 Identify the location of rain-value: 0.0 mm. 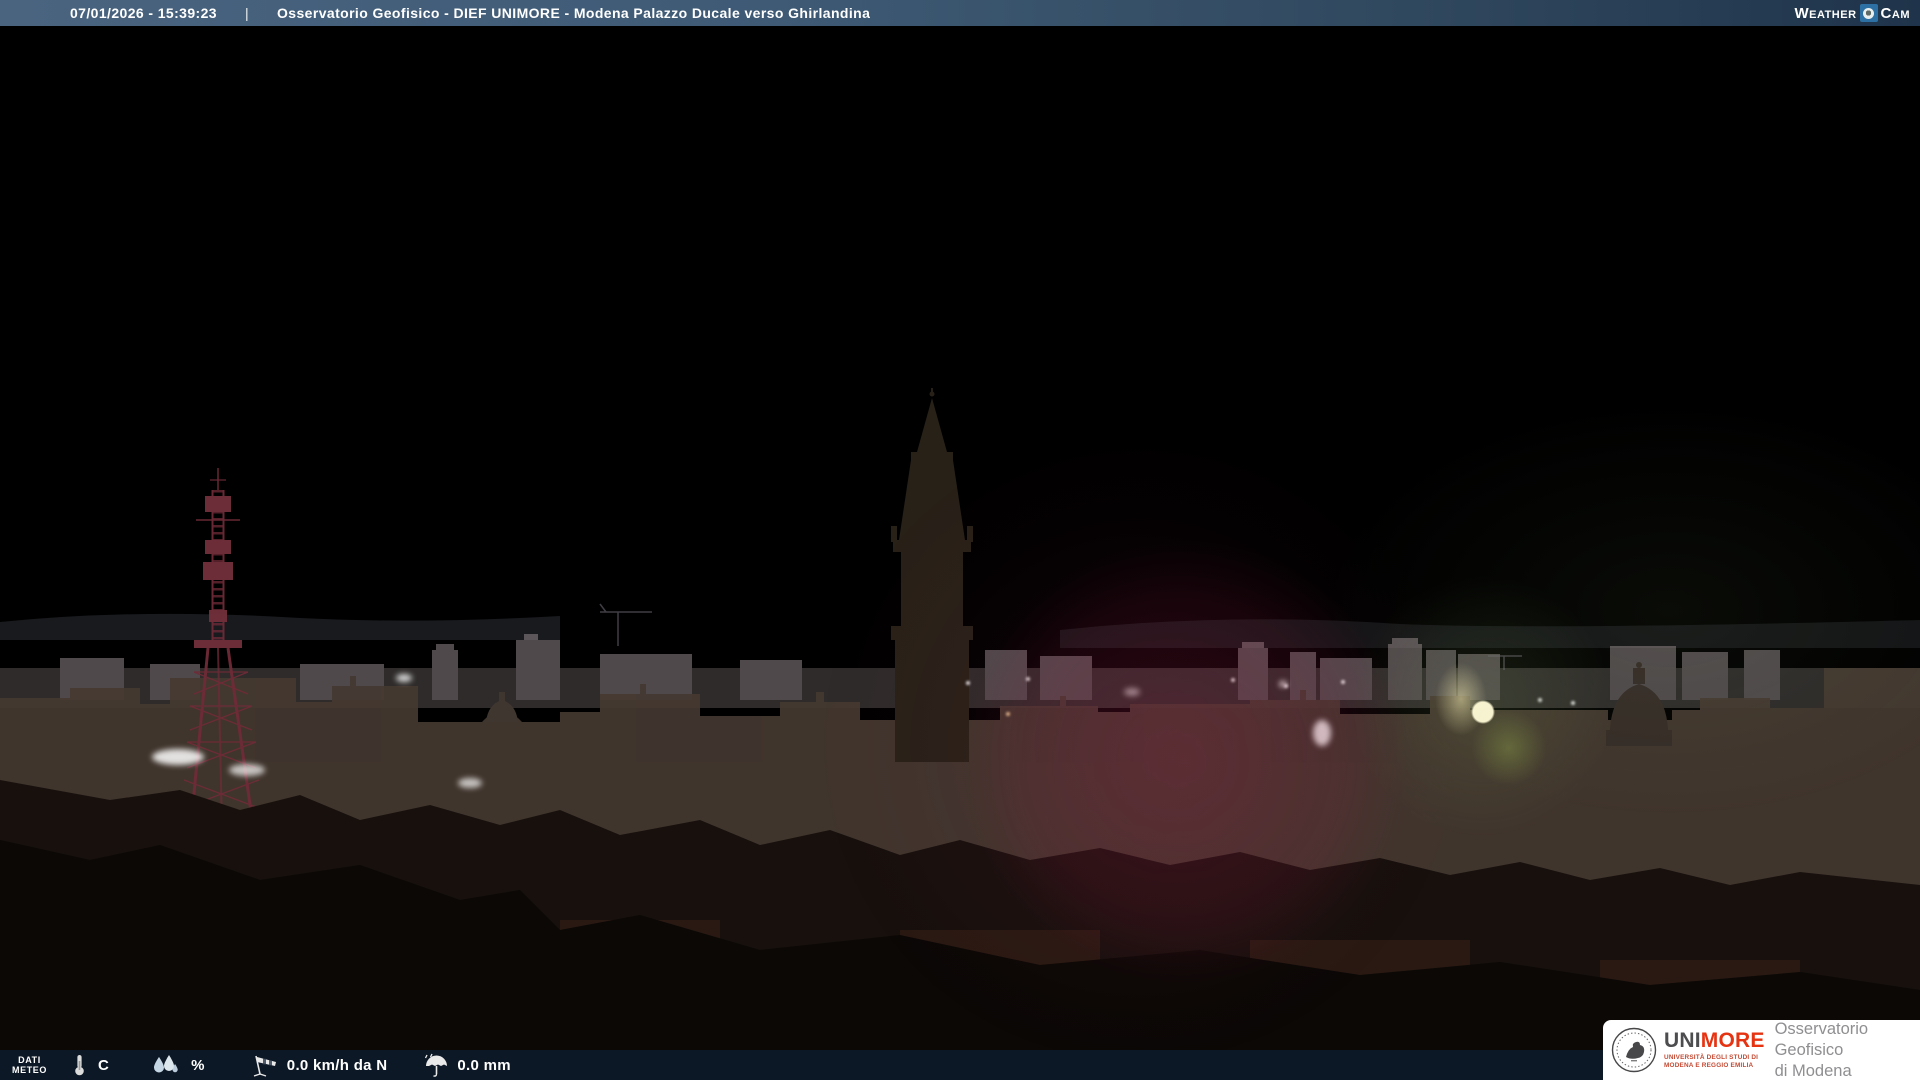
(484, 1065).